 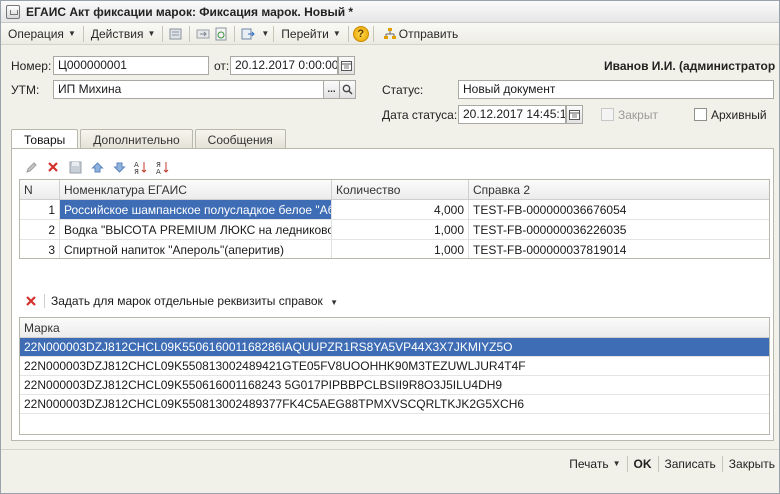 What do you see at coordinates (31, 66) in the screenshot?
I see `number-label: Номер:` at bounding box center [31, 66].